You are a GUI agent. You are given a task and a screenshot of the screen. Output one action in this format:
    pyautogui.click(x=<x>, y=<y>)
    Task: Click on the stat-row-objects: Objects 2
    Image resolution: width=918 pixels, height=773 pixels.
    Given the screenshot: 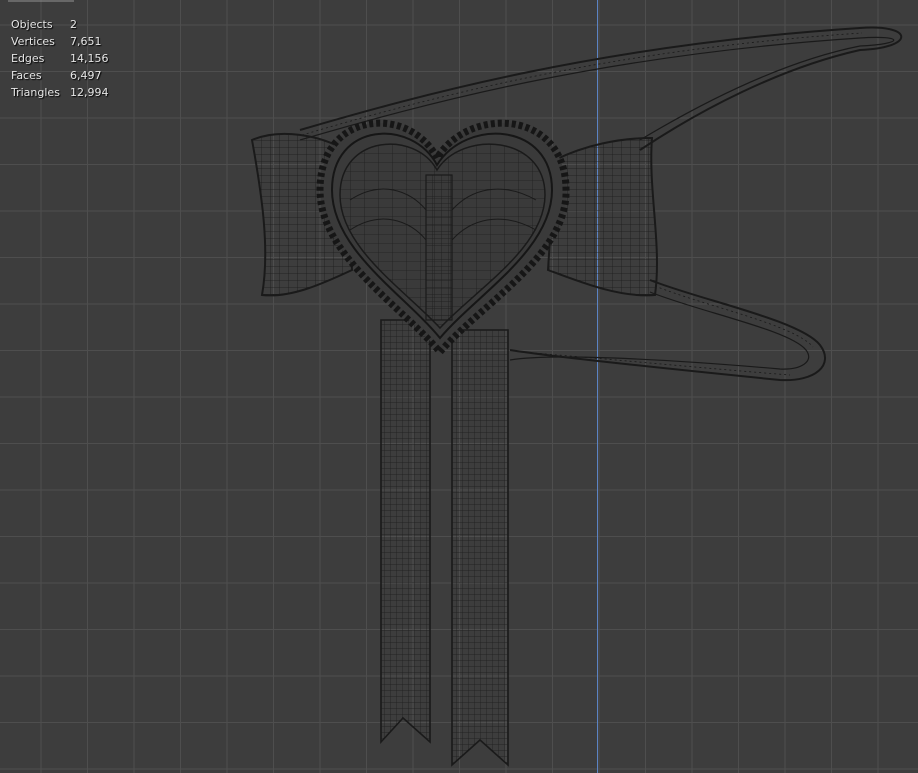 What is the action you would take?
    pyautogui.click(x=60, y=24)
    